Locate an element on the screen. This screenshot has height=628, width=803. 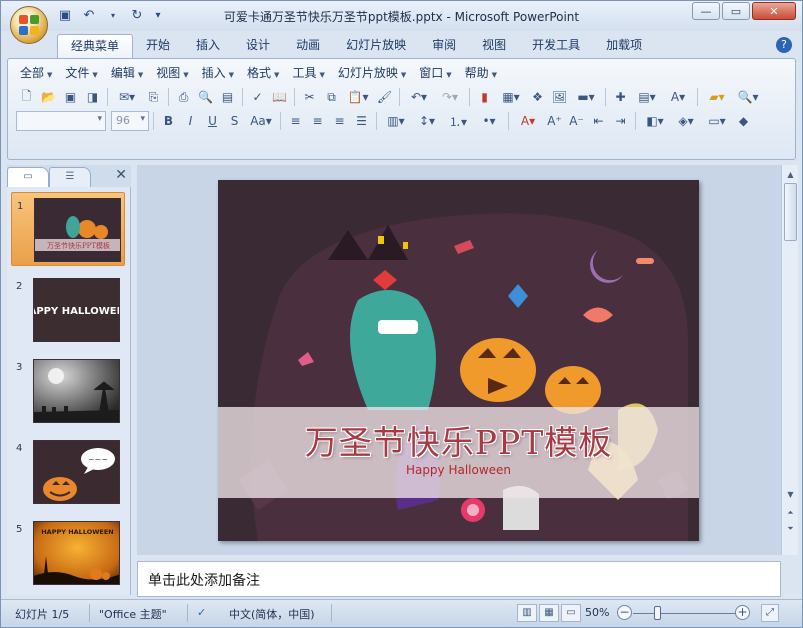
tab-design: 设计 is located at coordinates (258, 46).